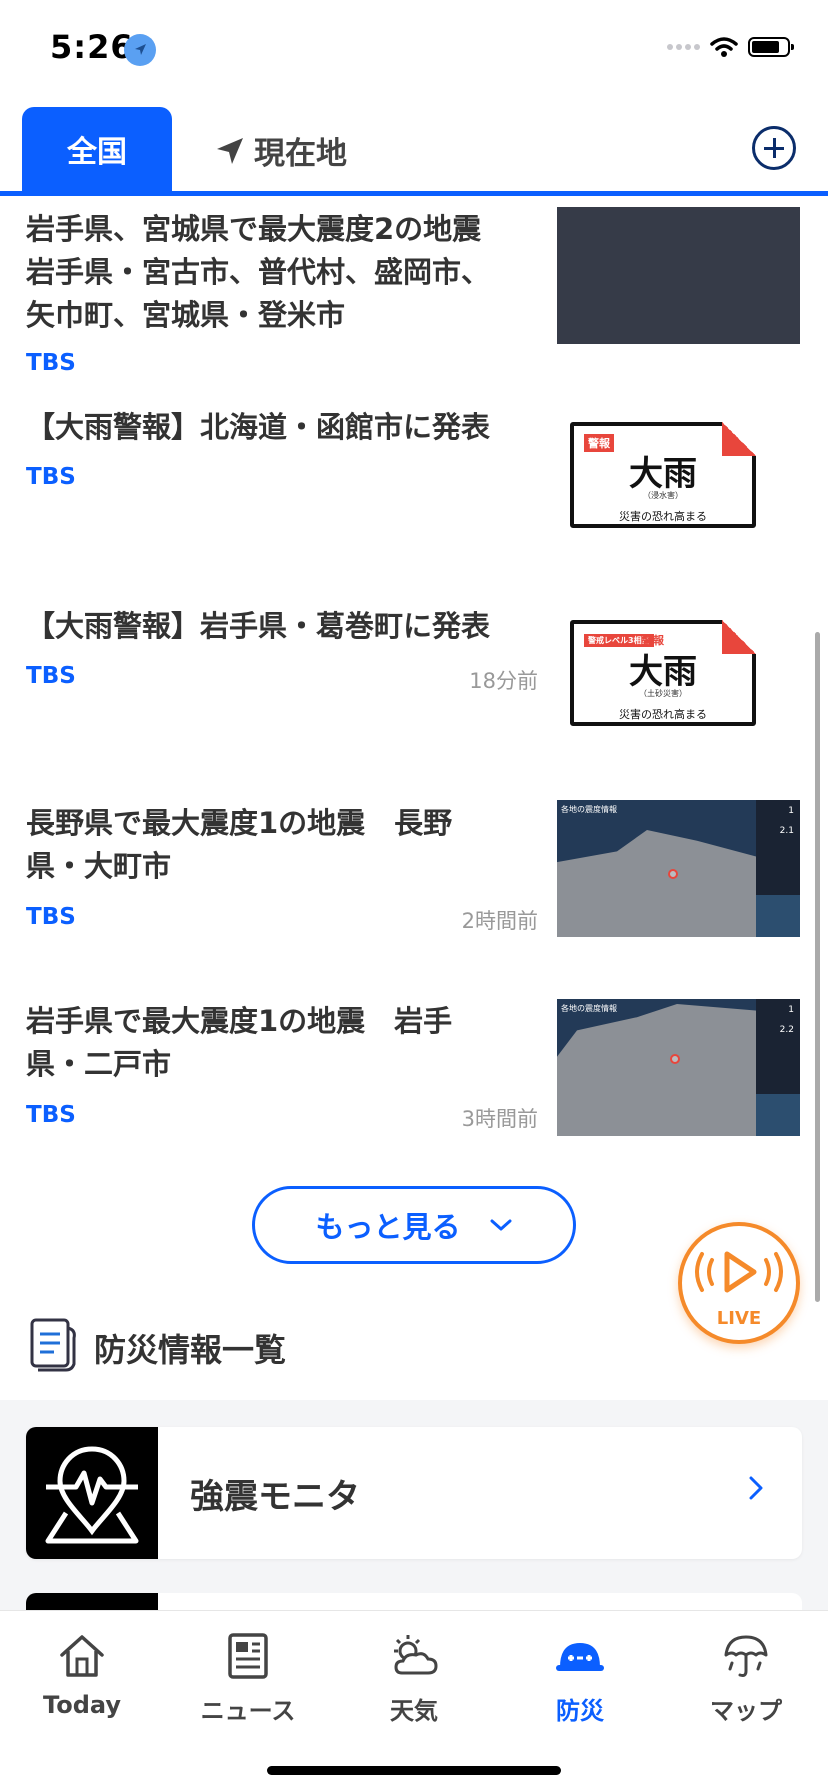 This screenshot has width=828, height=1792. I want to click on news-thumbnail-3: 警戒レベル3相当 警報 大雨 （土砂災害） 災害の恐れ高まる, so click(663, 673).